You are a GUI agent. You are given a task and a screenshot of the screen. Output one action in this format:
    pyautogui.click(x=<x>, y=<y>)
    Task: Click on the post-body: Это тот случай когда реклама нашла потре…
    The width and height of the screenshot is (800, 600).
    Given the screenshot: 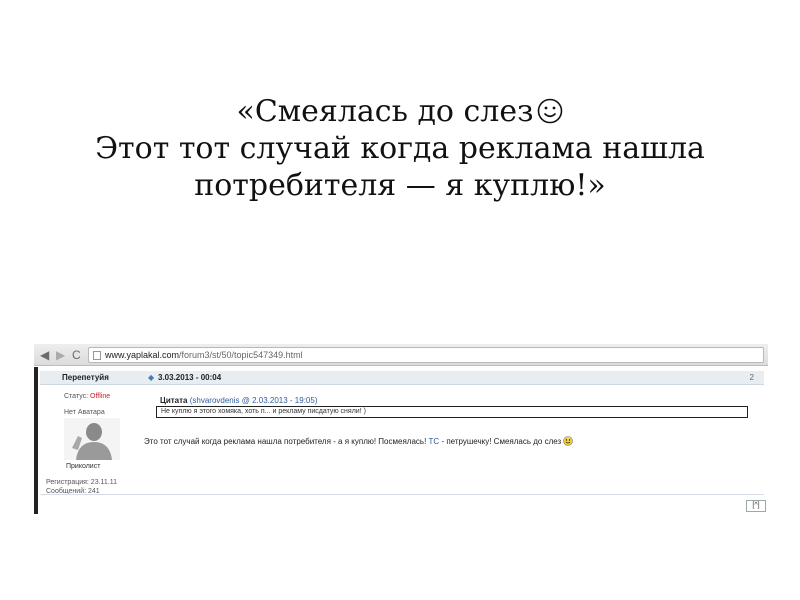 What is the action you would take?
    pyautogui.click(x=454, y=441)
    